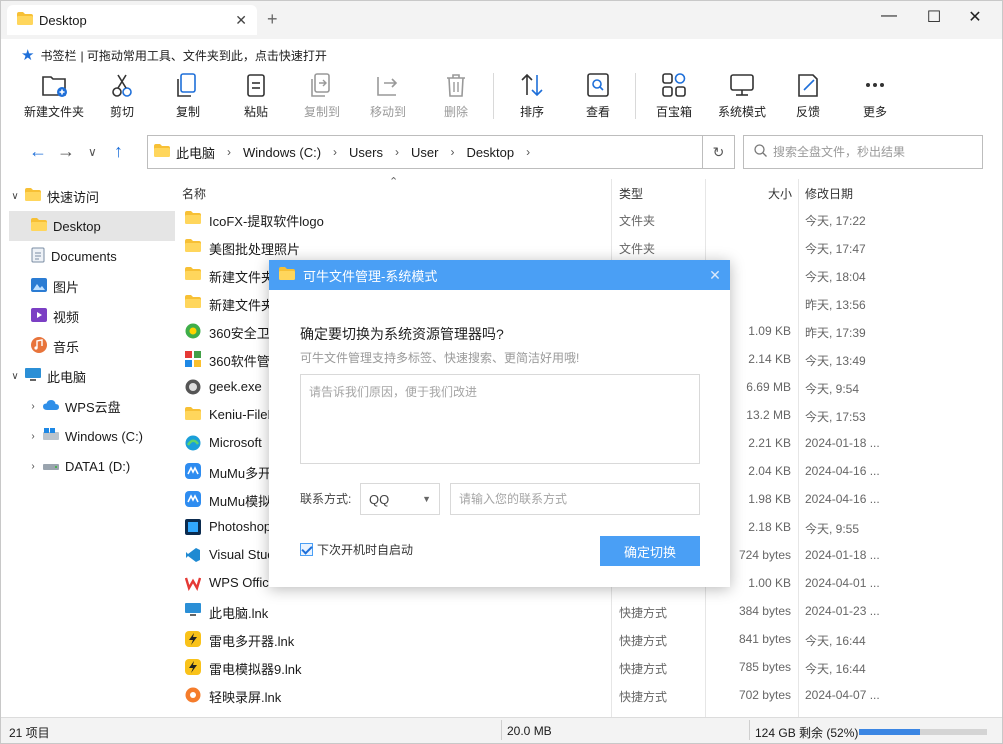  Describe the element at coordinates (889, 16) in the screenshot. I see `minimize-button: —` at that location.